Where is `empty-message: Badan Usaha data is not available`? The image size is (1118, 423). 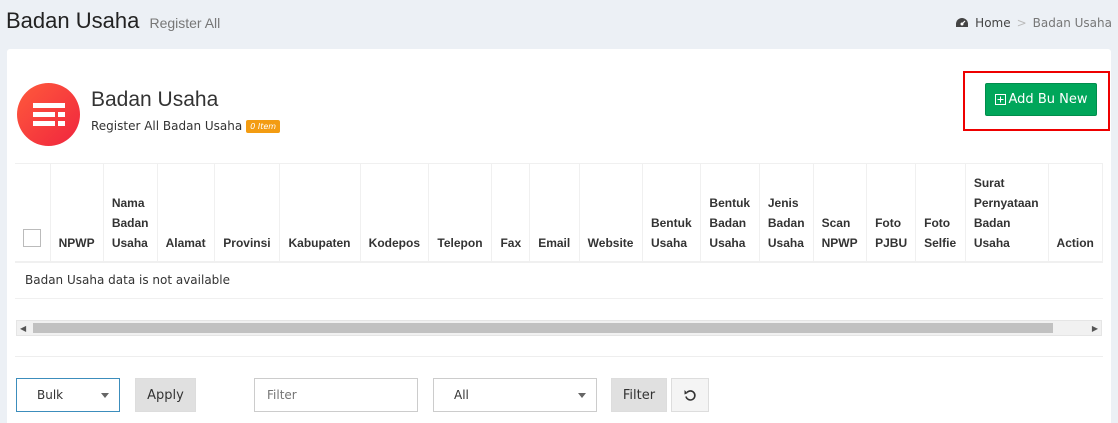
empty-message: Badan Usaha data is not available is located at coordinates (559, 280).